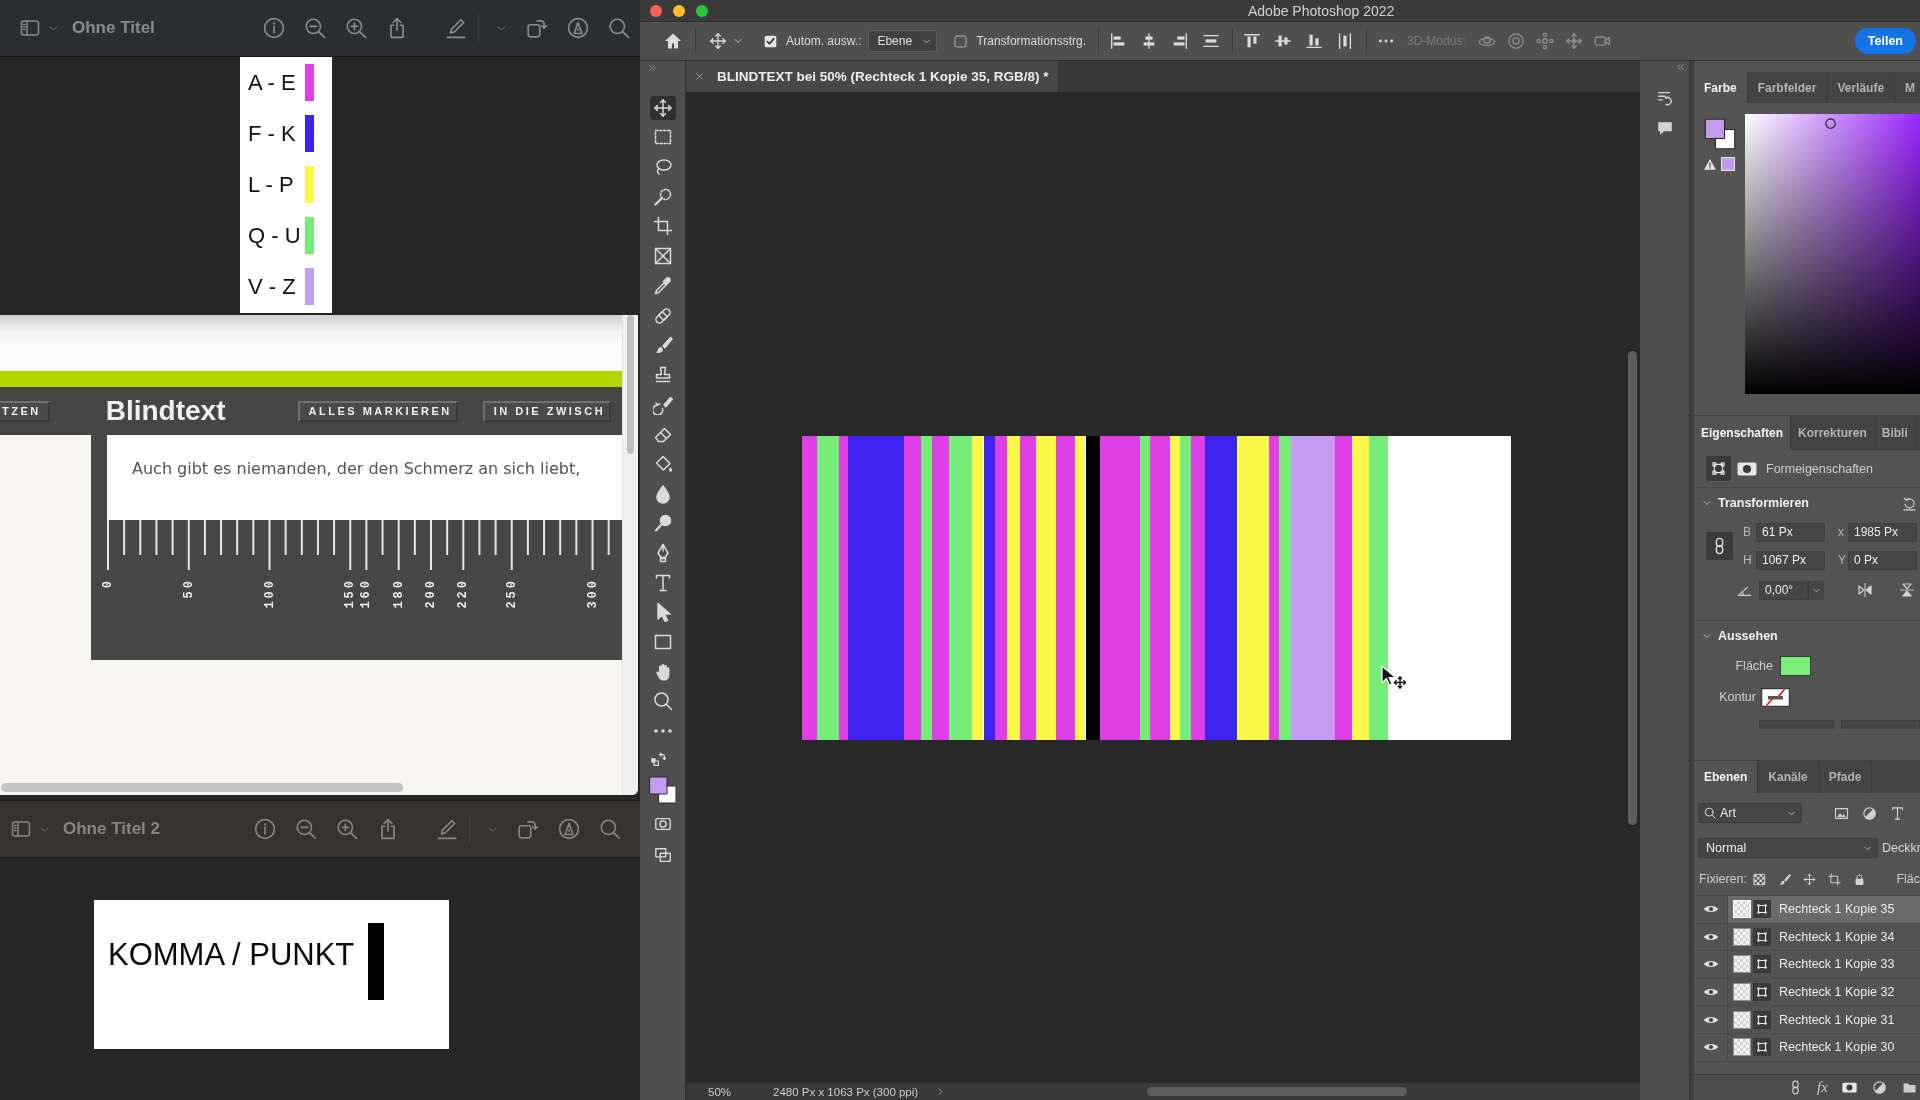  What do you see at coordinates (1824, 937) in the screenshot?
I see `layer-row: Rechteck 1 Kopie 34` at bounding box center [1824, 937].